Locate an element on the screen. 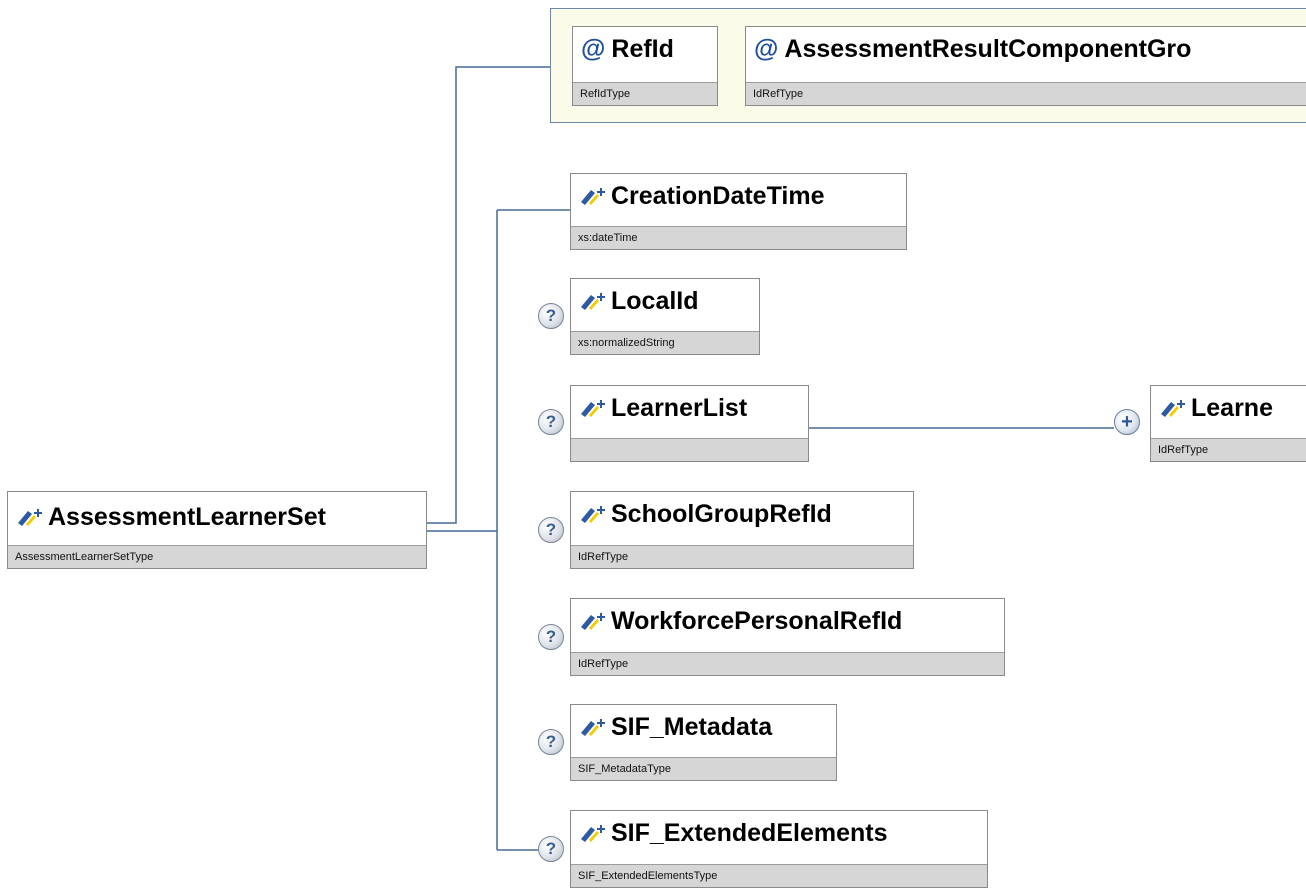 The width and height of the screenshot is (1306, 888). attribute-name: AssessmentResultComponentGro is located at coordinates (988, 48).